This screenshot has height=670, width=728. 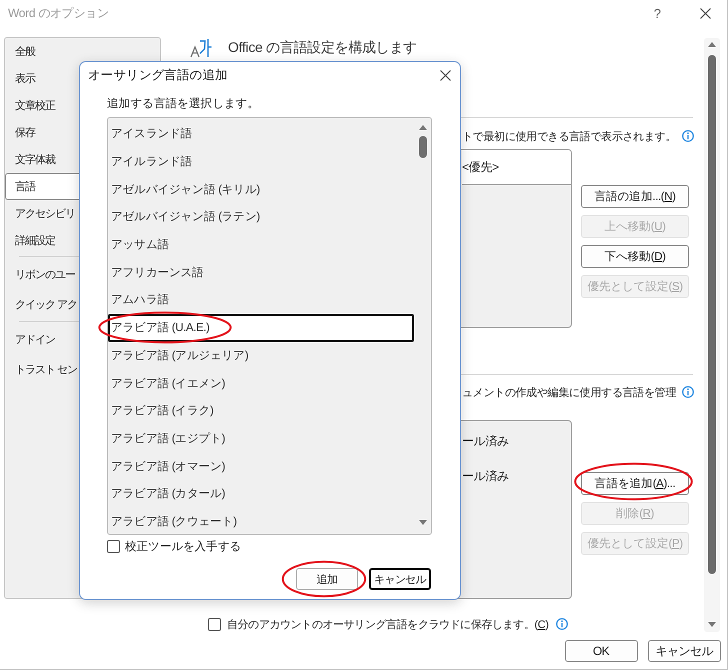 What do you see at coordinates (41, 274) in the screenshot?
I see `sidebar-item: リボンのユー` at bounding box center [41, 274].